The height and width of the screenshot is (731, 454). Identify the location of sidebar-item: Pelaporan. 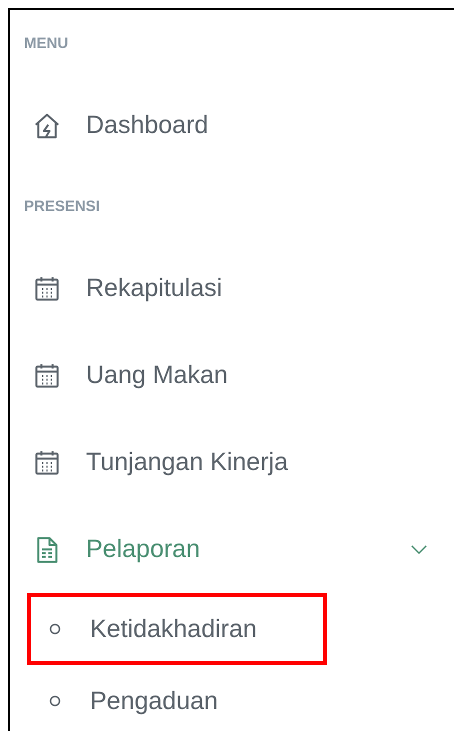
(232, 549).